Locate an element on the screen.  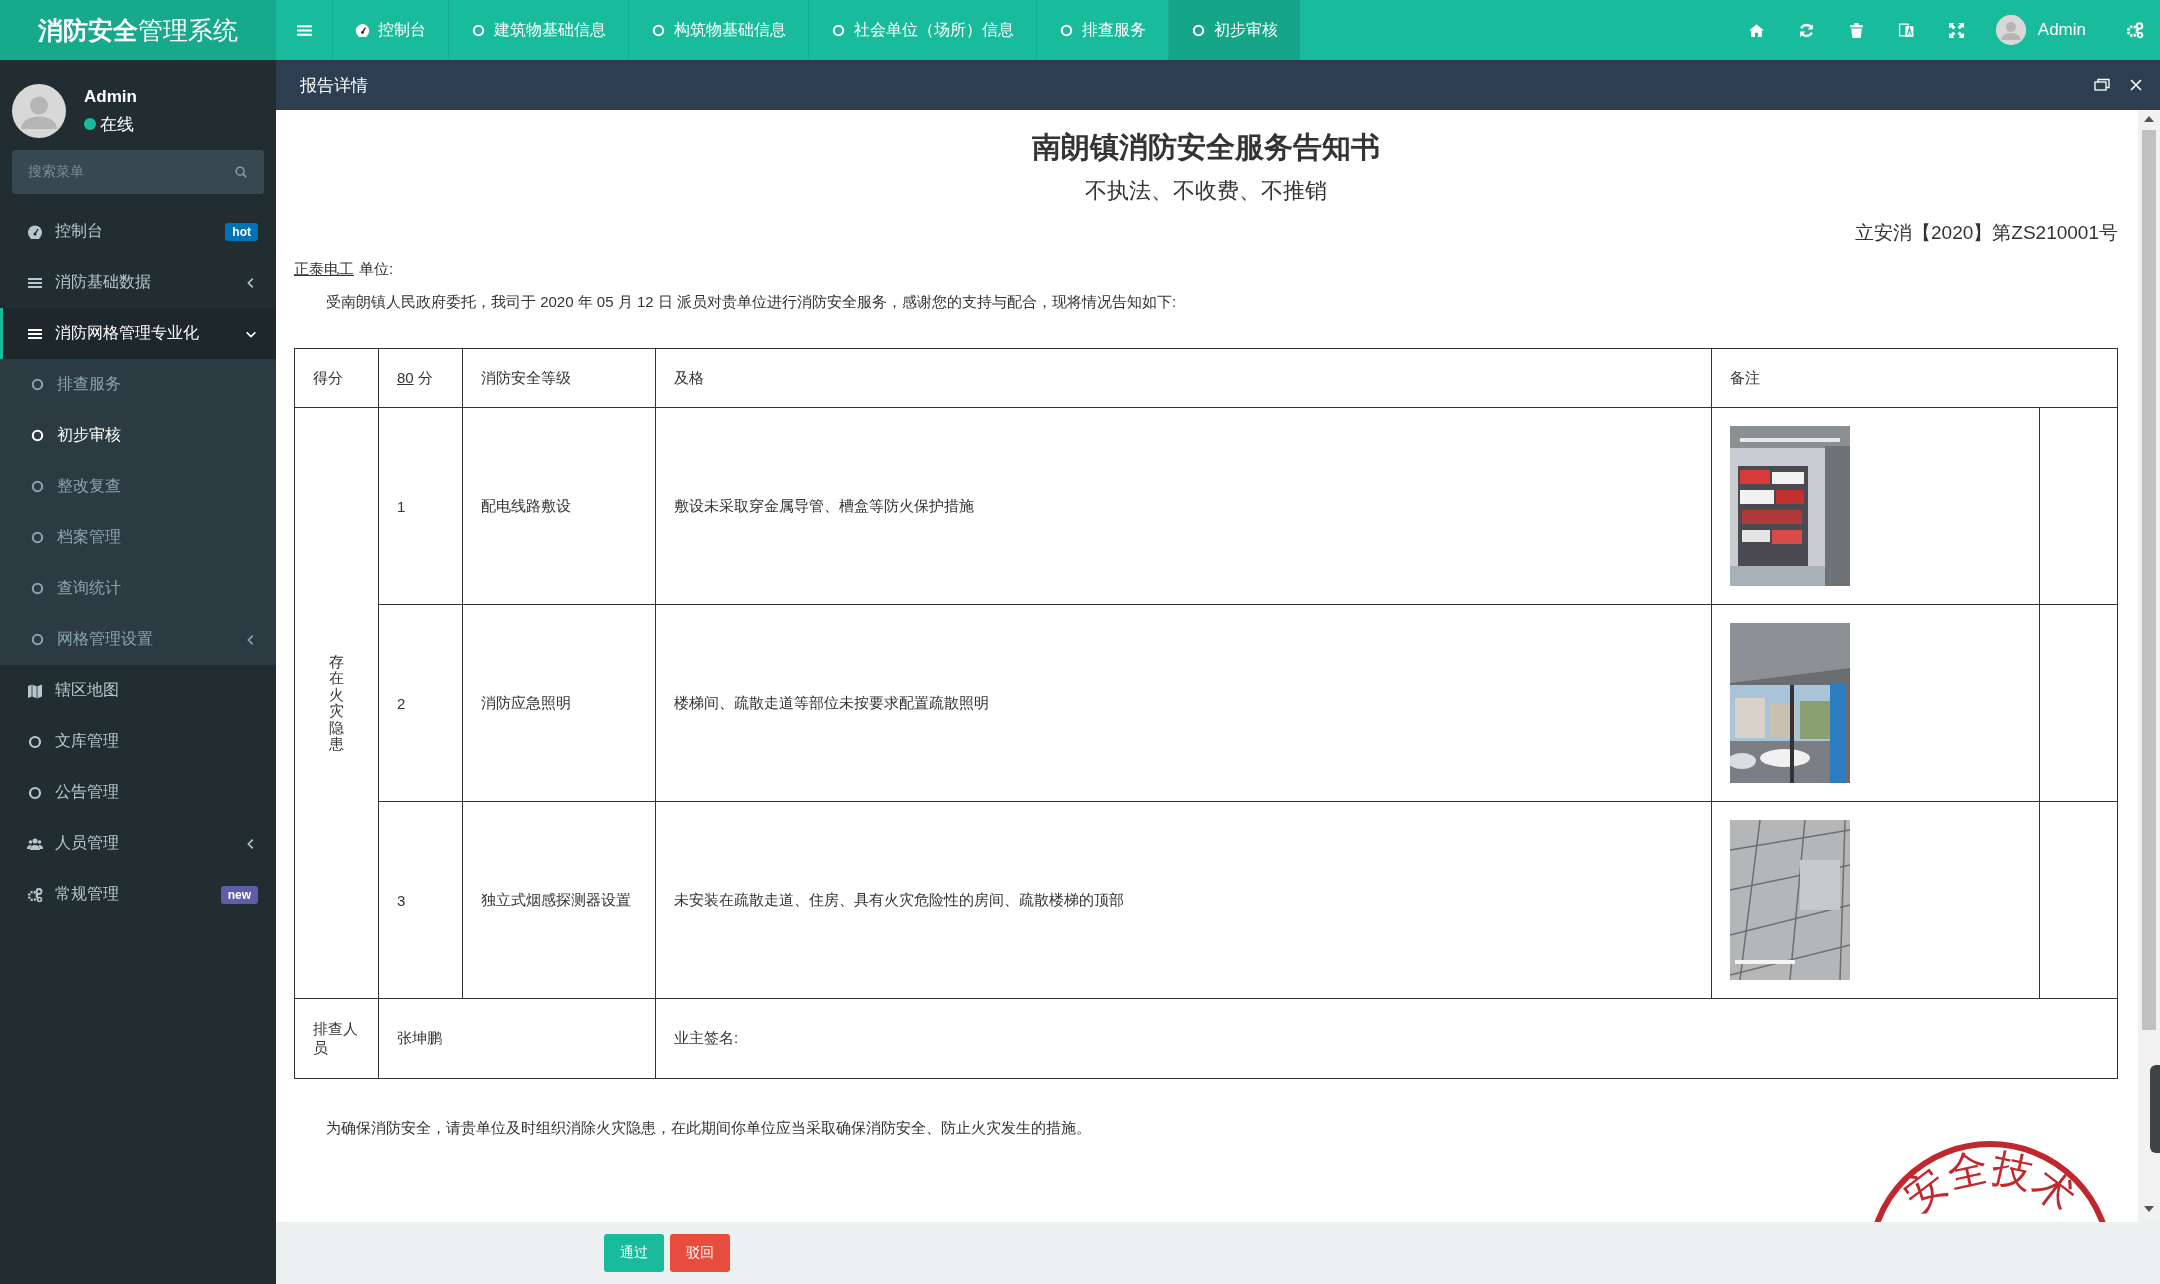
approve-button: 通过 is located at coordinates (634, 1253).